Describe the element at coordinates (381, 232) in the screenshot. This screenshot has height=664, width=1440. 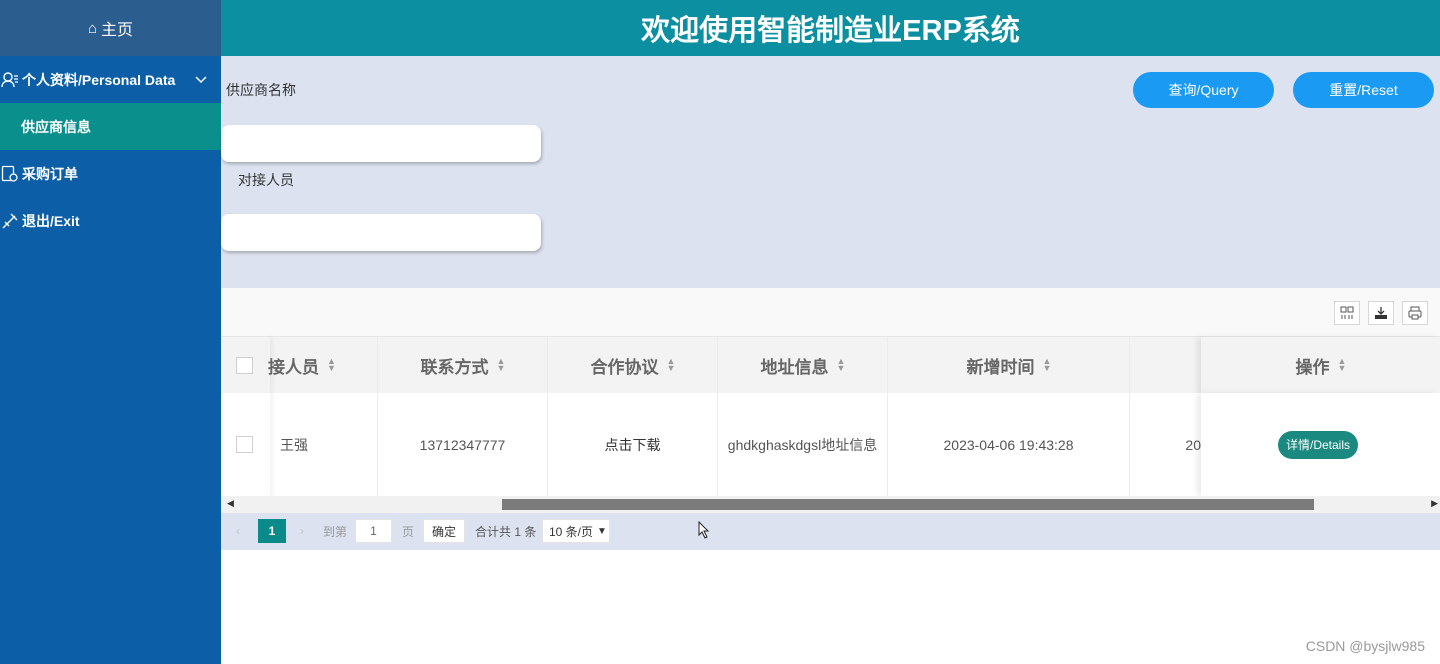
I see `contact-person-input` at that location.